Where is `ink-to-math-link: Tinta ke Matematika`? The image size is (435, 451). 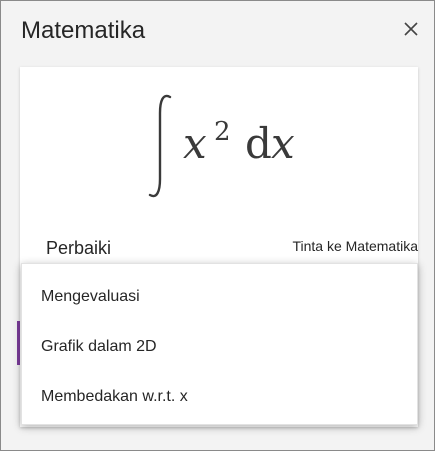 ink-to-math-link: Tinta ke Matematika is located at coordinates (355, 246).